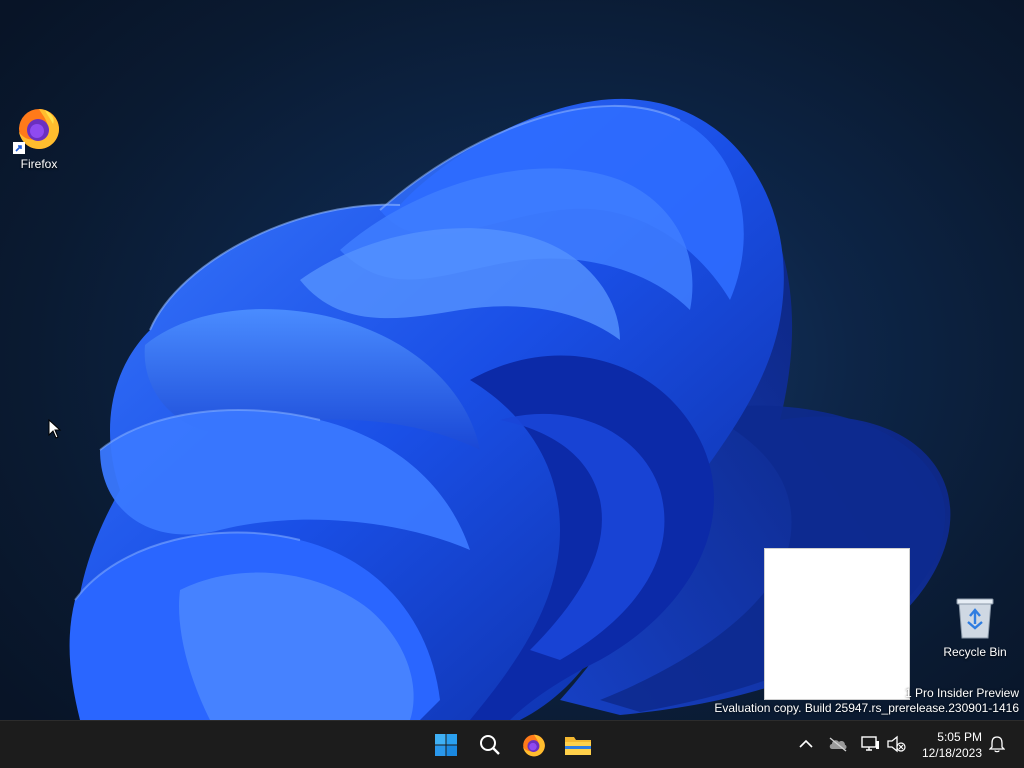 Image resolution: width=1024 pixels, height=768 pixels. Describe the element at coordinates (961, 693) in the screenshot. I see `watermark-line-edition: 1 Pro Insider Preview` at that location.